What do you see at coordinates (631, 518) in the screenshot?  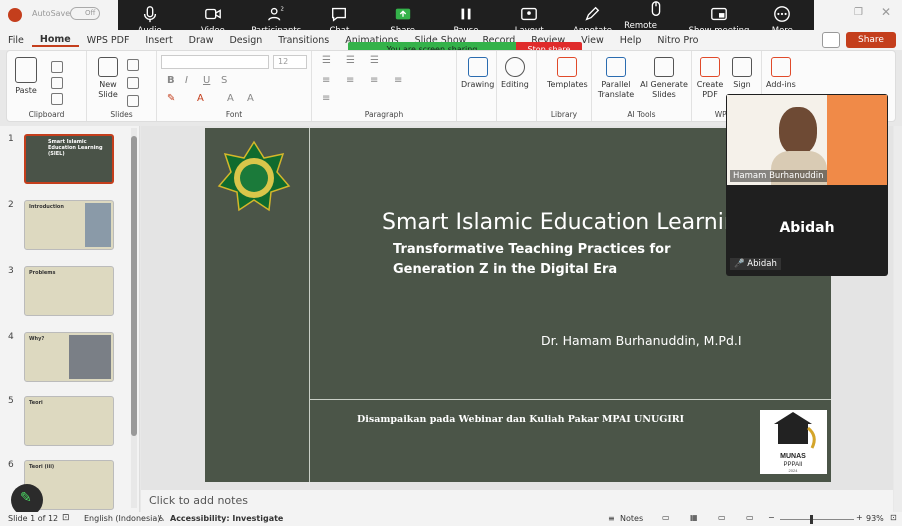 I see `notes-toggle: Notes` at bounding box center [631, 518].